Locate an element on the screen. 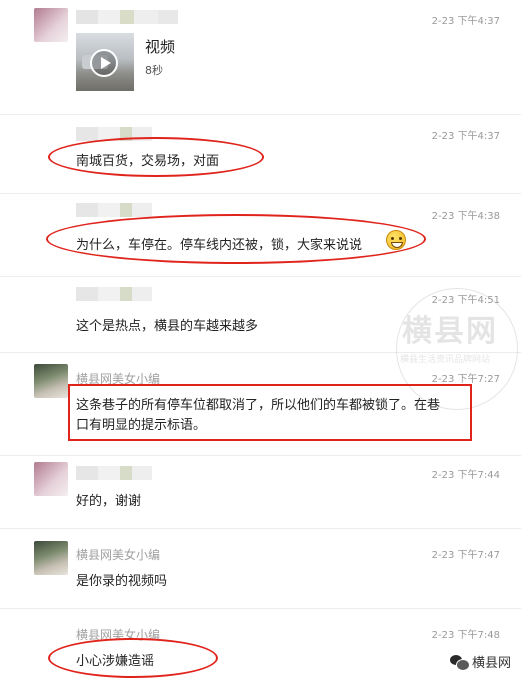 This screenshot has height=685, width=521. video-duration: 8秒 is located at coordinates (154, 70).